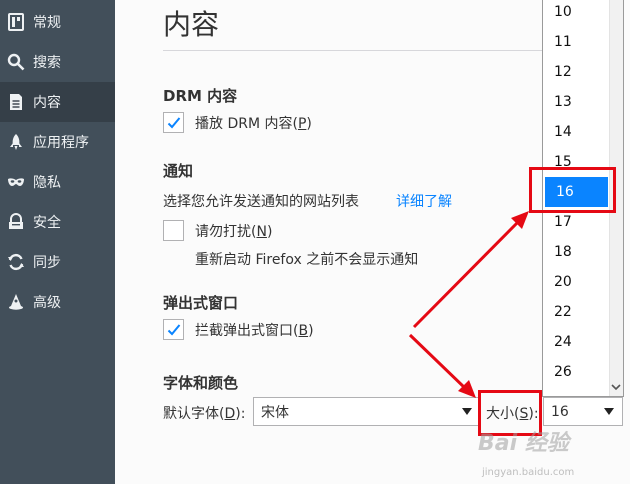  What do you see at coordinates (16, 142) in the screenshot?
I see `applications-icon` at bounding box center [16, 142].